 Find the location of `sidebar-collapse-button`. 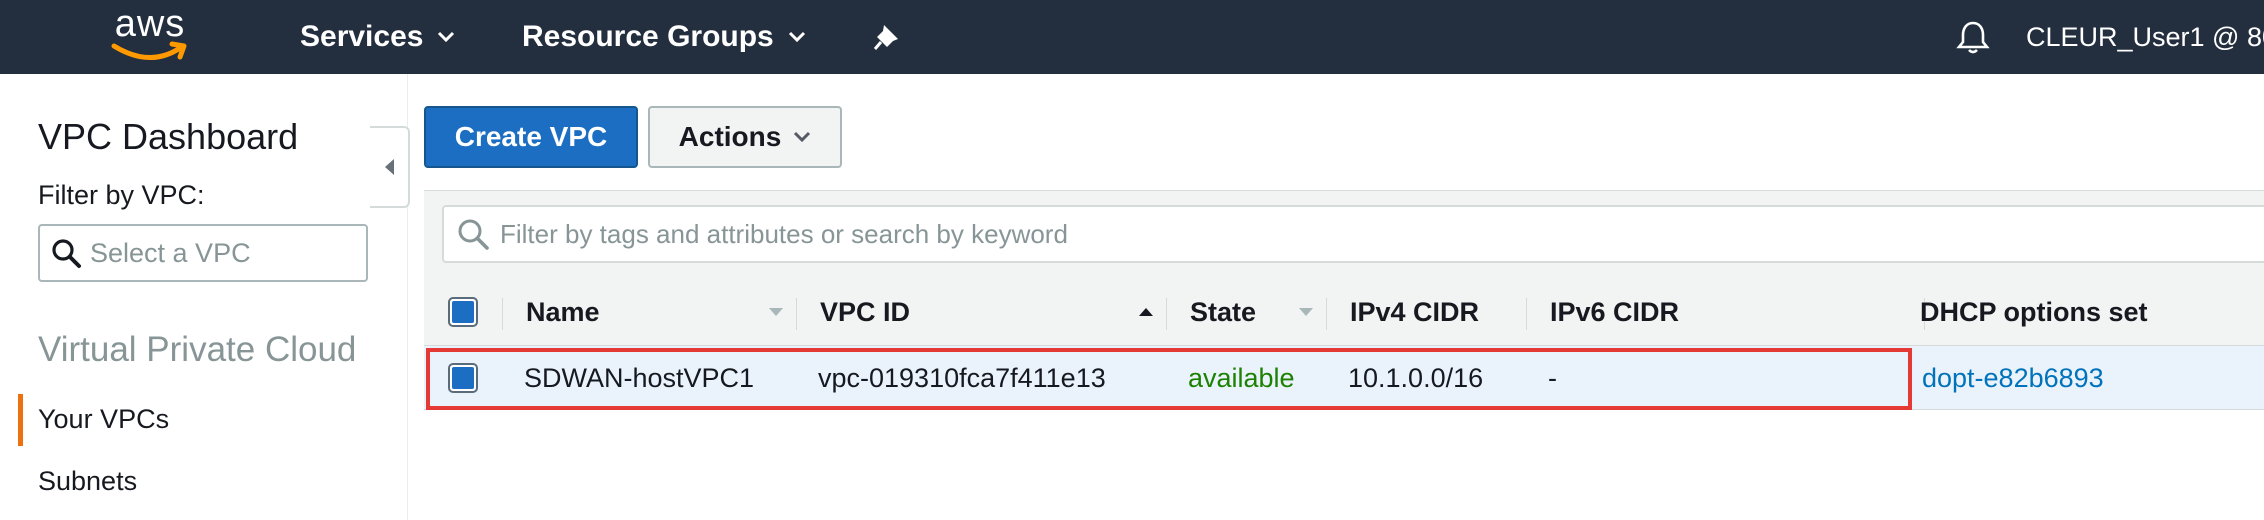

sidebar-collapse-button is located at coordinates (390, 167).